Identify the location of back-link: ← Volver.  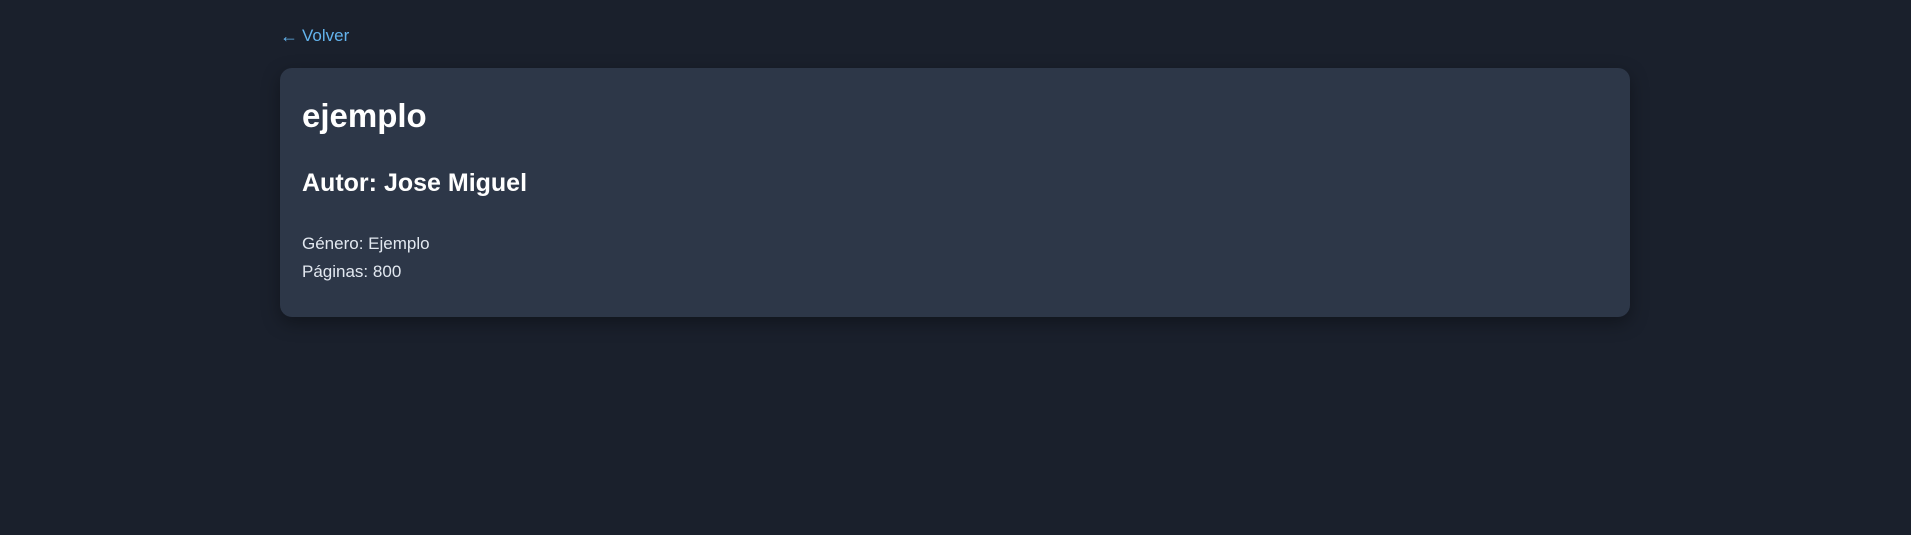
(314, 36).